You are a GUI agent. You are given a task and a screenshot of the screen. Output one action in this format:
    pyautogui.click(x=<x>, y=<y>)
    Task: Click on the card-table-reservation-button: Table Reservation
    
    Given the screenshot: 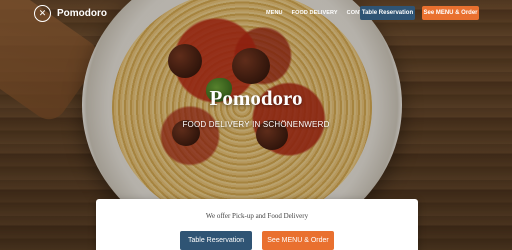 What is the action you would take?
    pyautogui.click(x=216, y=240)
    